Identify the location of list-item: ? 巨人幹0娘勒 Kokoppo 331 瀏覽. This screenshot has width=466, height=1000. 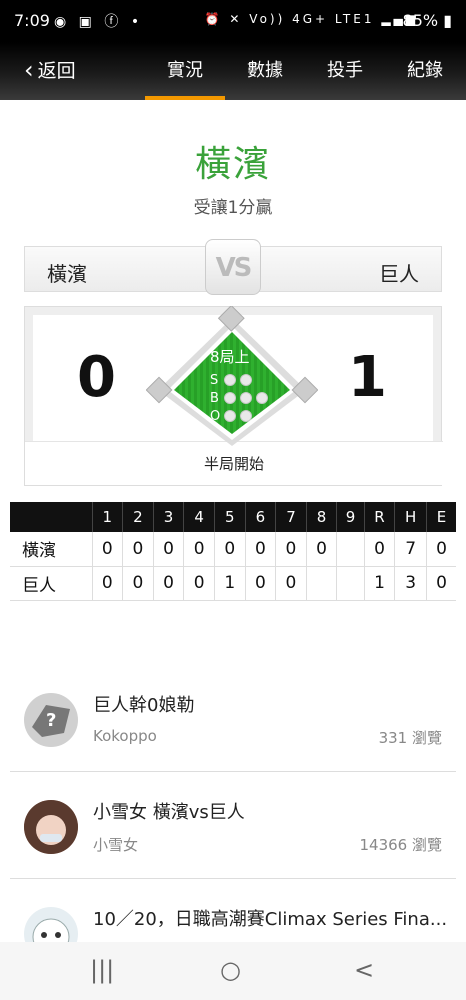
(233, 718).